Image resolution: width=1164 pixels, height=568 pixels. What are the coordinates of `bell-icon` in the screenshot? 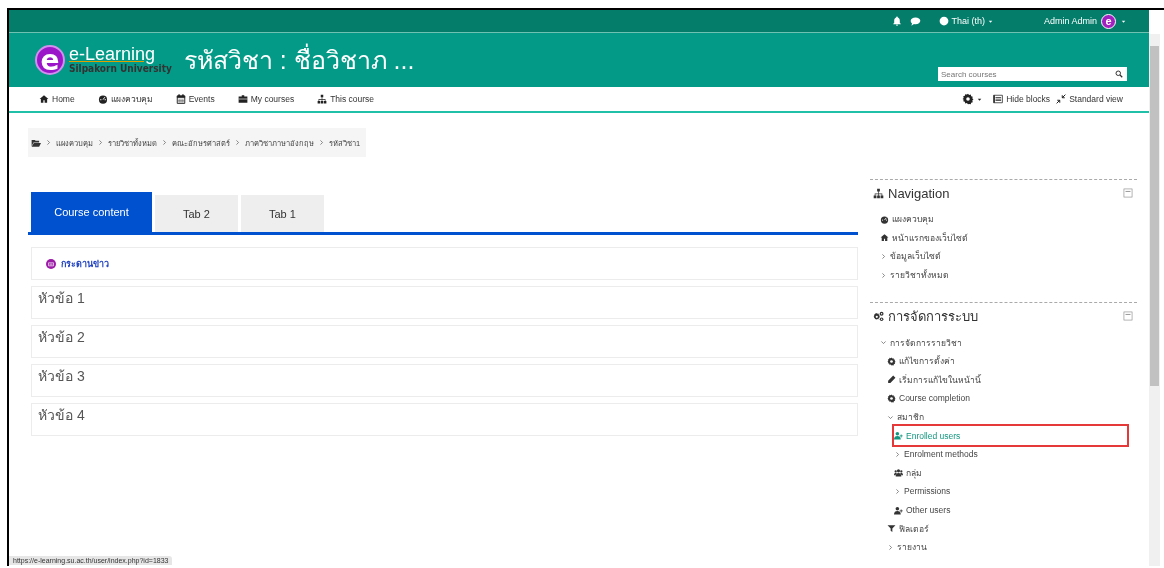 It's located at (897, 21).